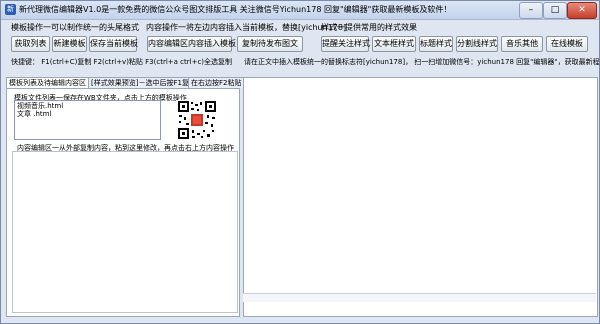 This screenshot has height=324, width=600. I want to click on online-template-button: 在线模板, so click(567, 44).